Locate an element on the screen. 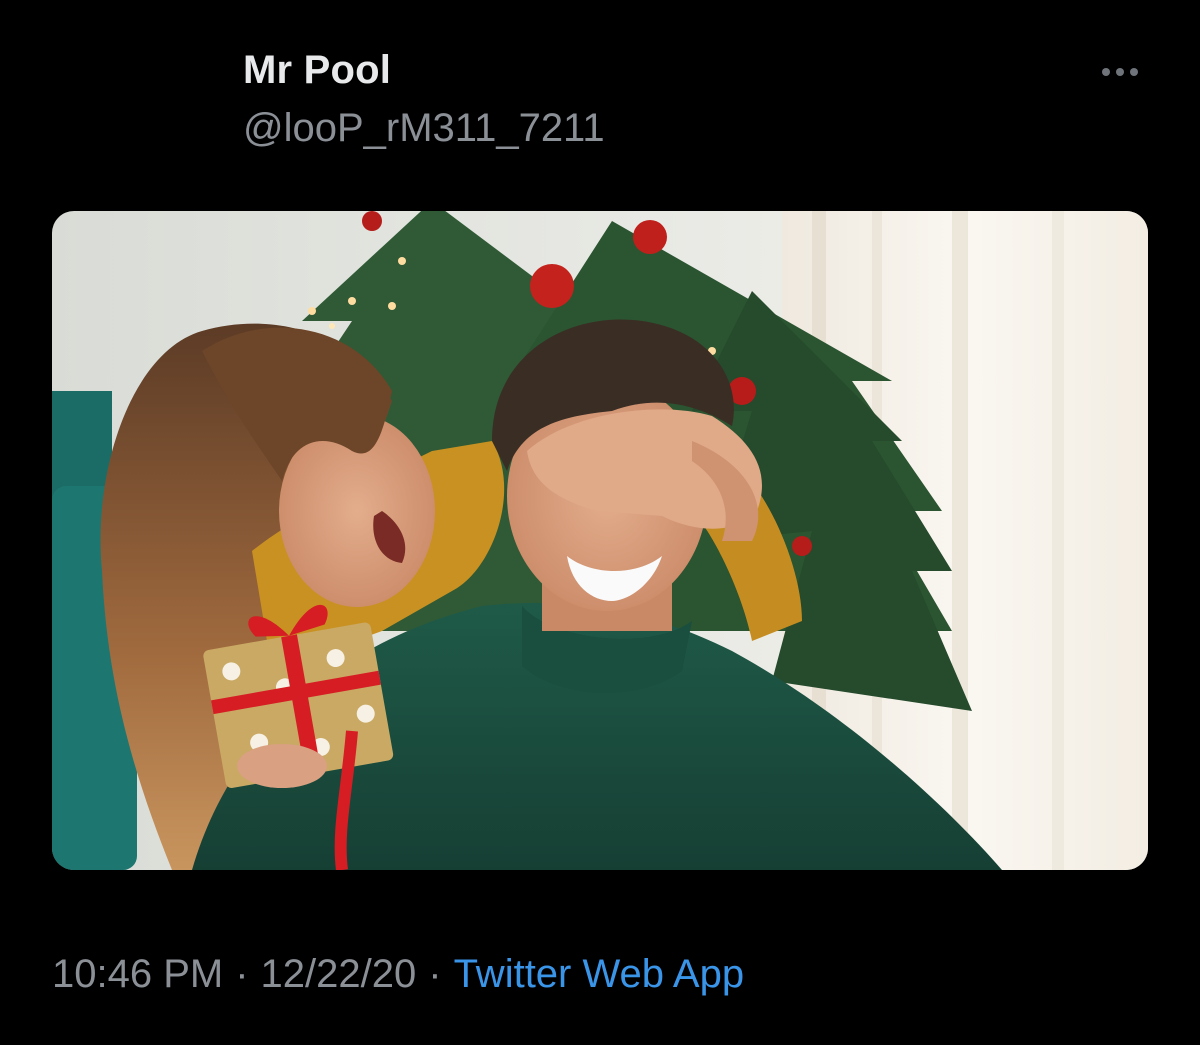 Image resolution: width=1200 pixels, height=1045 pixels. tweet-time: 10:46 PM is located at coordinates (137, 974).